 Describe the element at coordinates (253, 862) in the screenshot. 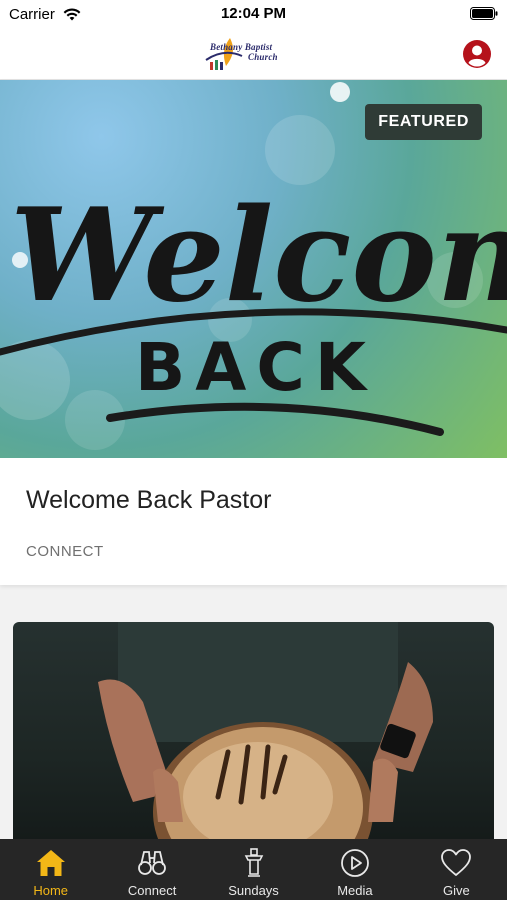

I see `pulpit-icon` at that location.